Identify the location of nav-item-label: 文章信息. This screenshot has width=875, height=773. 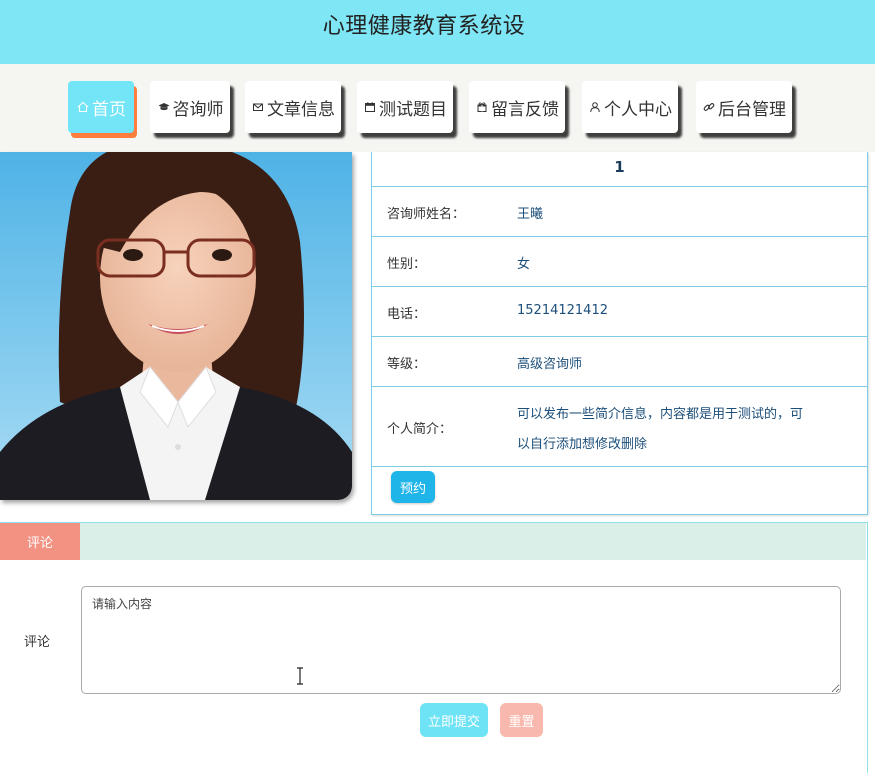
(301, 109).